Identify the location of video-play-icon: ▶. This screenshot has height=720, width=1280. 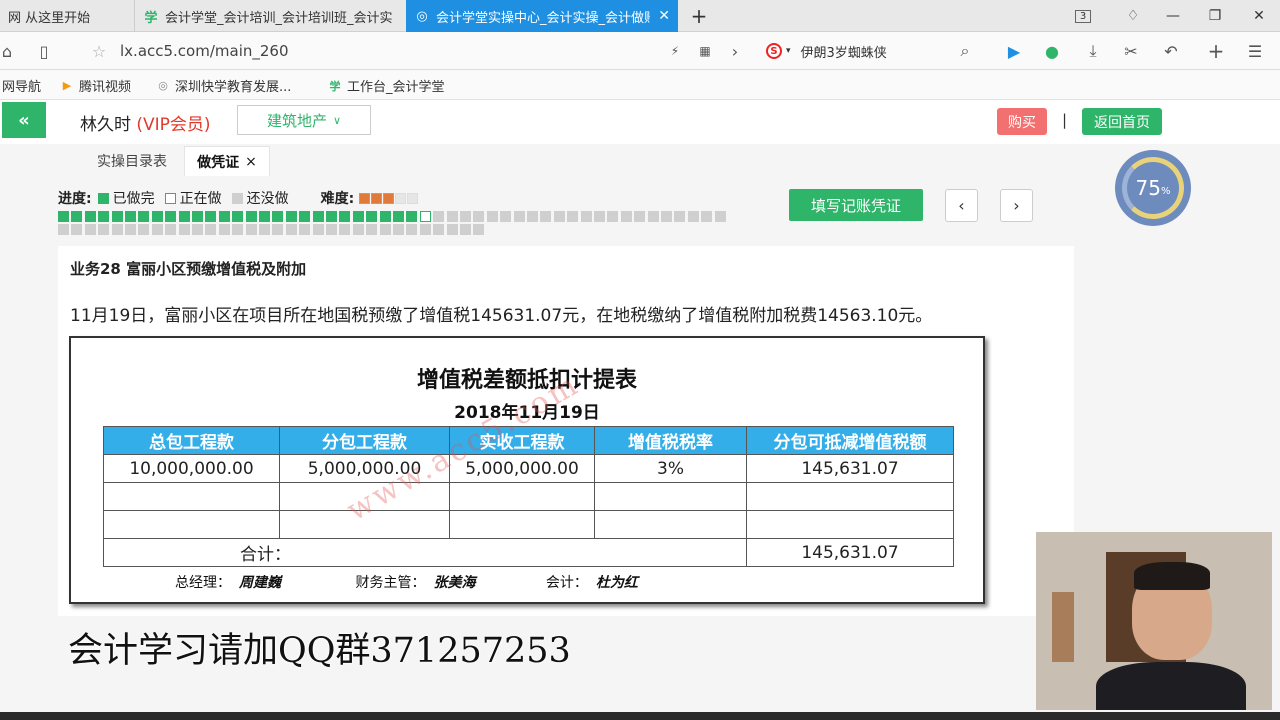
(1014, 51).